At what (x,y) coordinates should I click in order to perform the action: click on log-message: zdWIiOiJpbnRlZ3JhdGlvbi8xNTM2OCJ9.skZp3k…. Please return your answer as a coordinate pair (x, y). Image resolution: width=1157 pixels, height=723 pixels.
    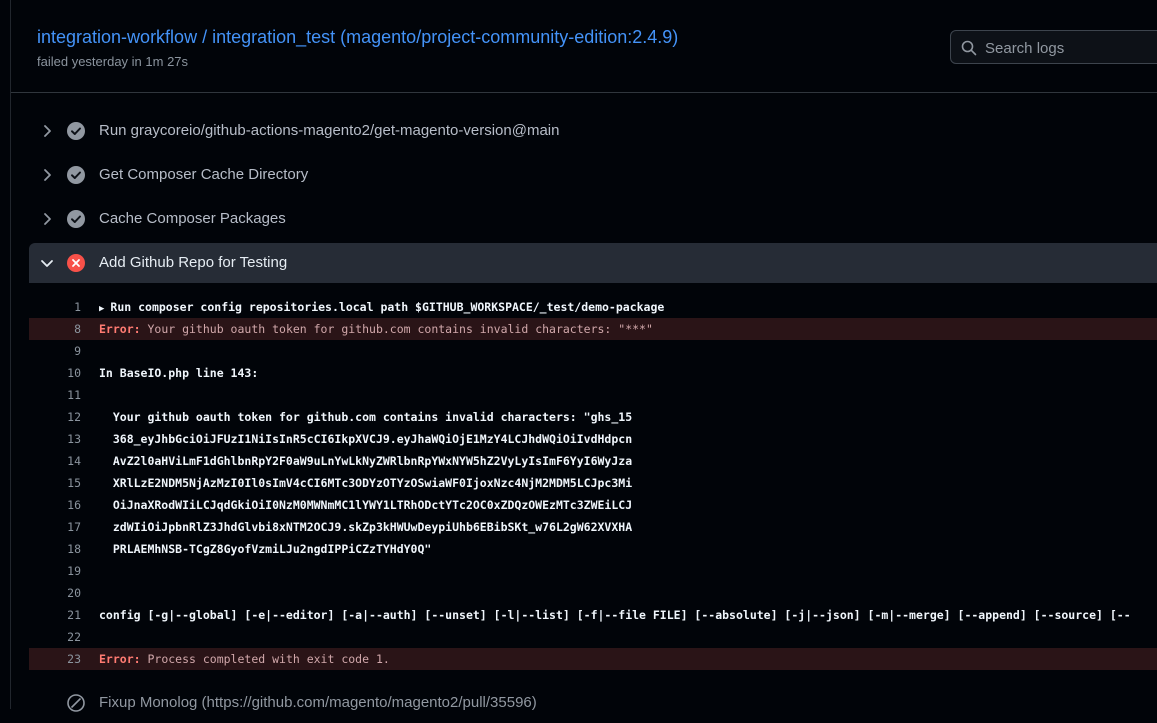
    Looking at the image, I should click on (366, 527).